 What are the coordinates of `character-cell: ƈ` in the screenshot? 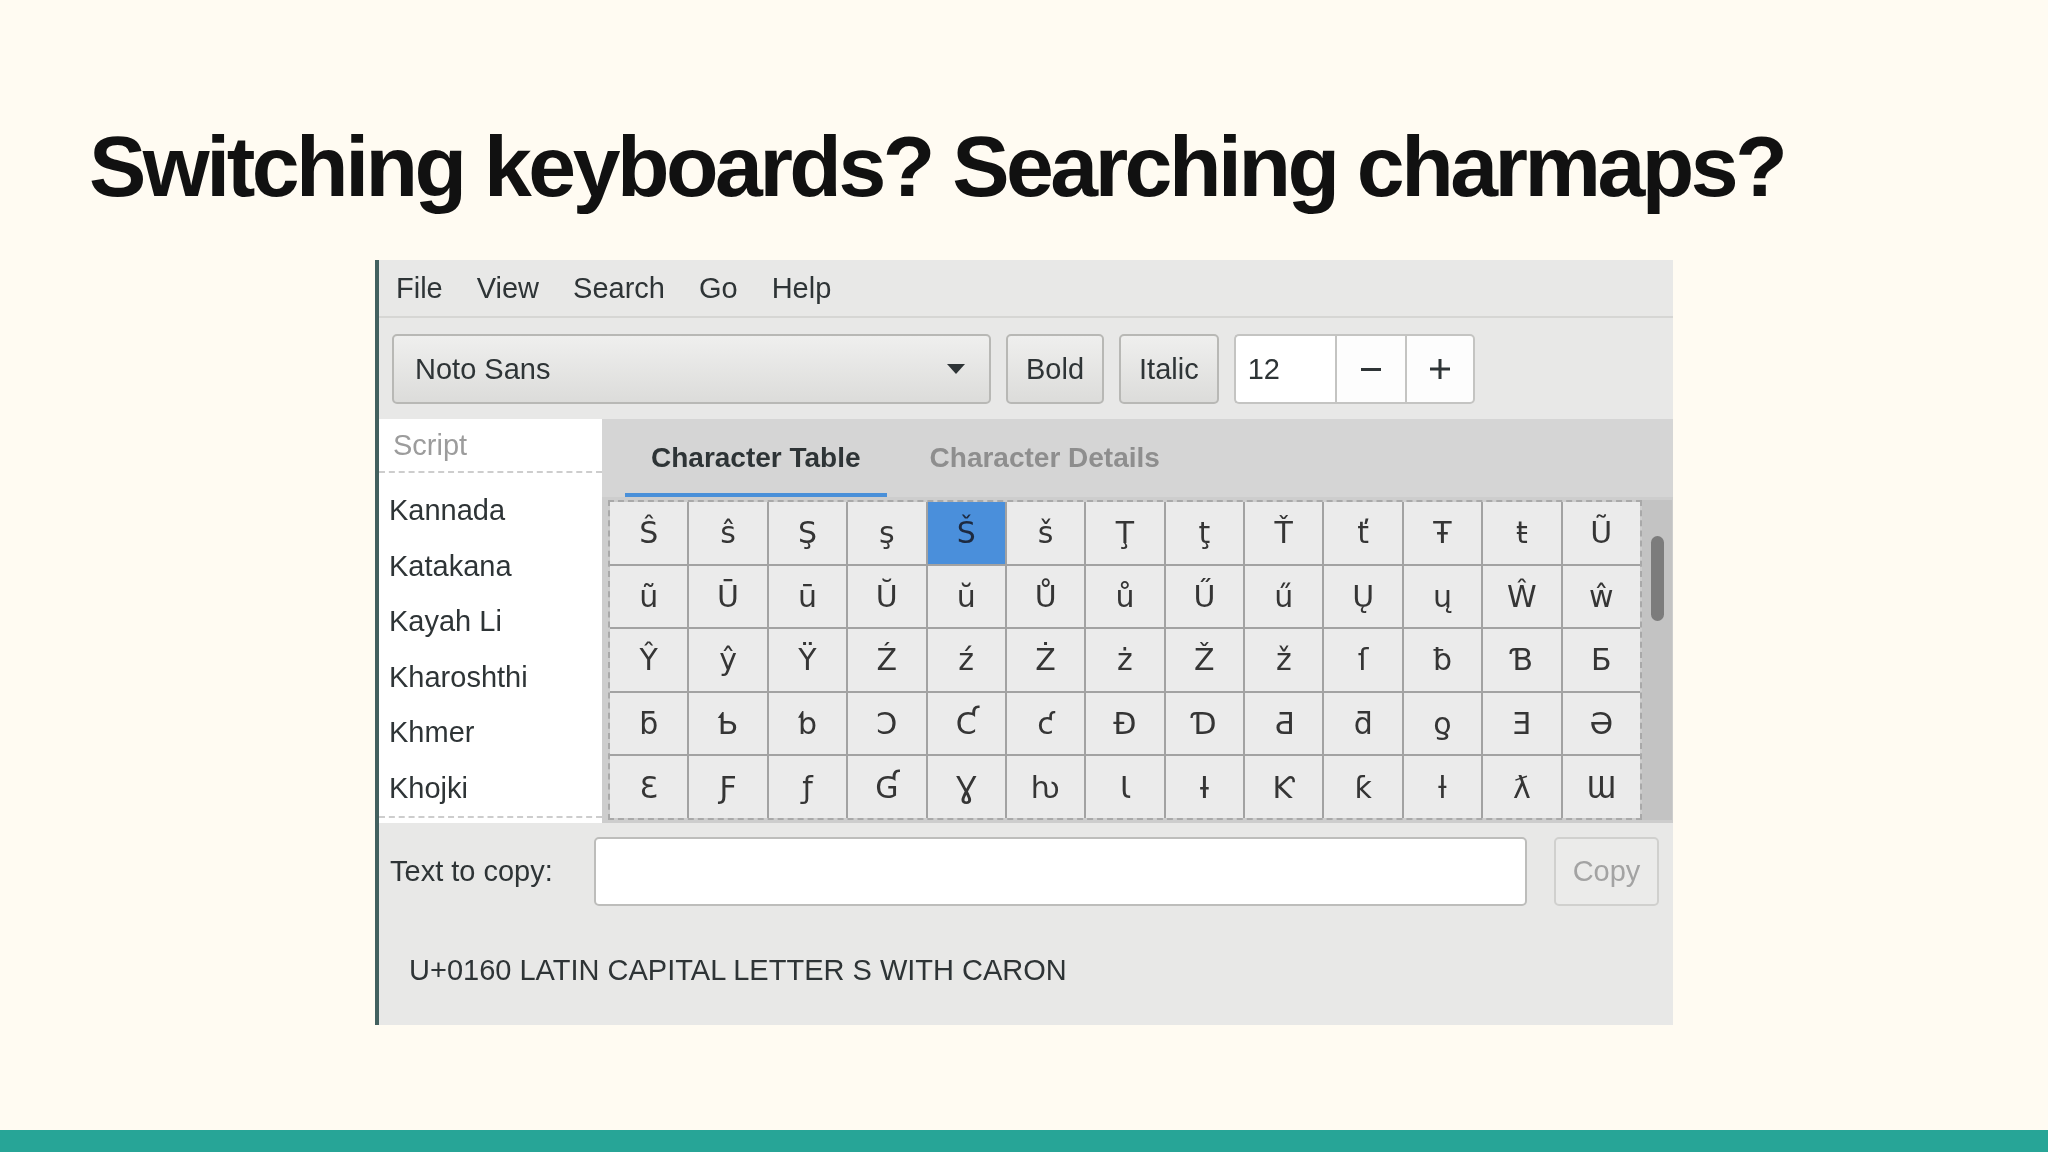 It's located at (1045, 723).